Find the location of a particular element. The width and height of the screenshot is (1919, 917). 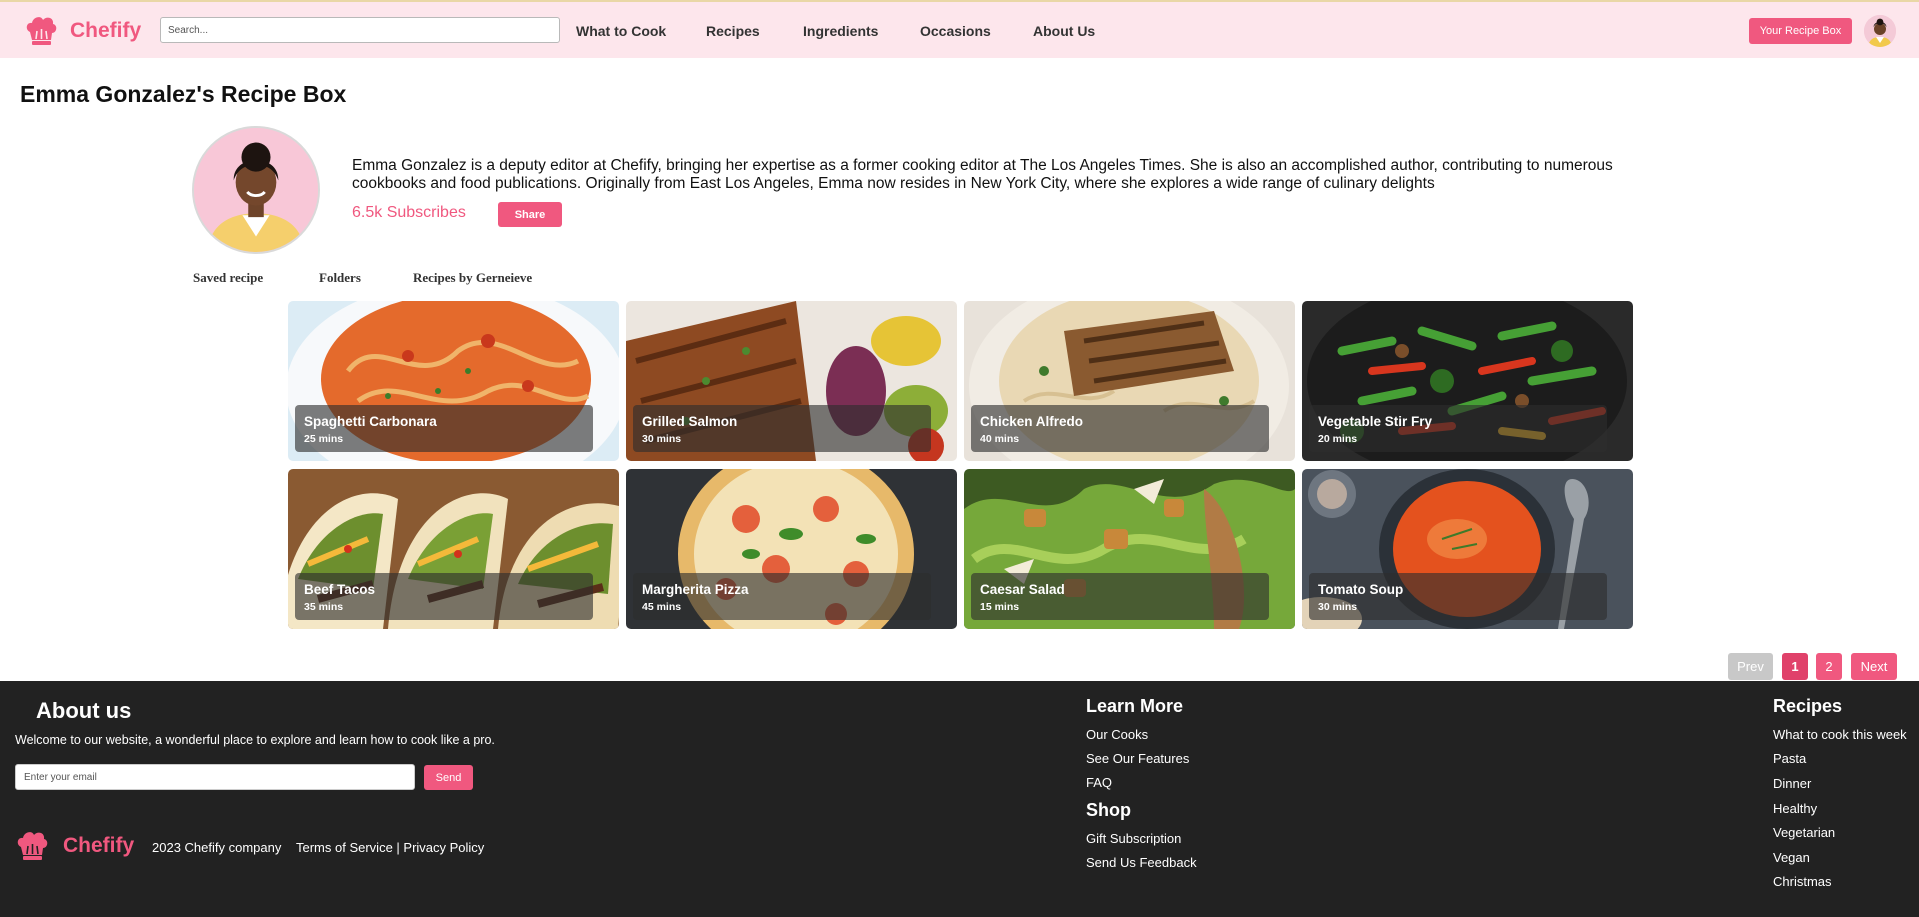

your-recipe-box-button: Your Recipe Box is located at coordinates (1800, 31).